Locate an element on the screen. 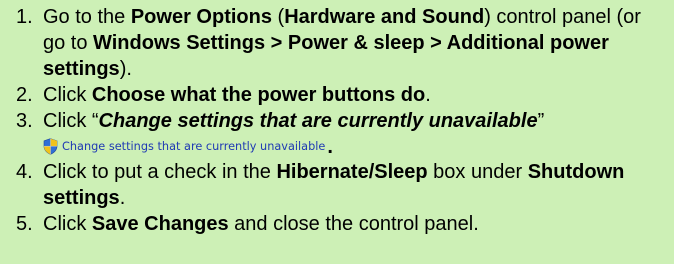  power-options-label: Power Options is located at coordinates (201, 17).